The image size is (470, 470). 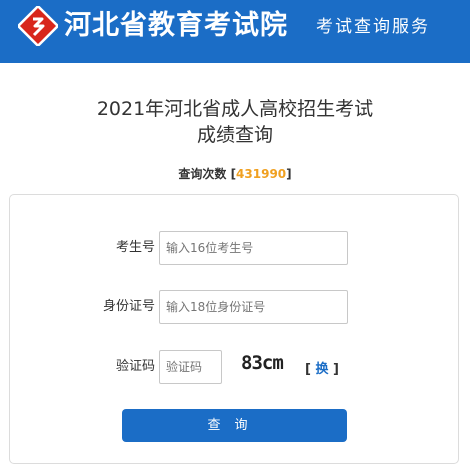 I want to click on id-number-label: 身份证号, so click(x=128, y=306).